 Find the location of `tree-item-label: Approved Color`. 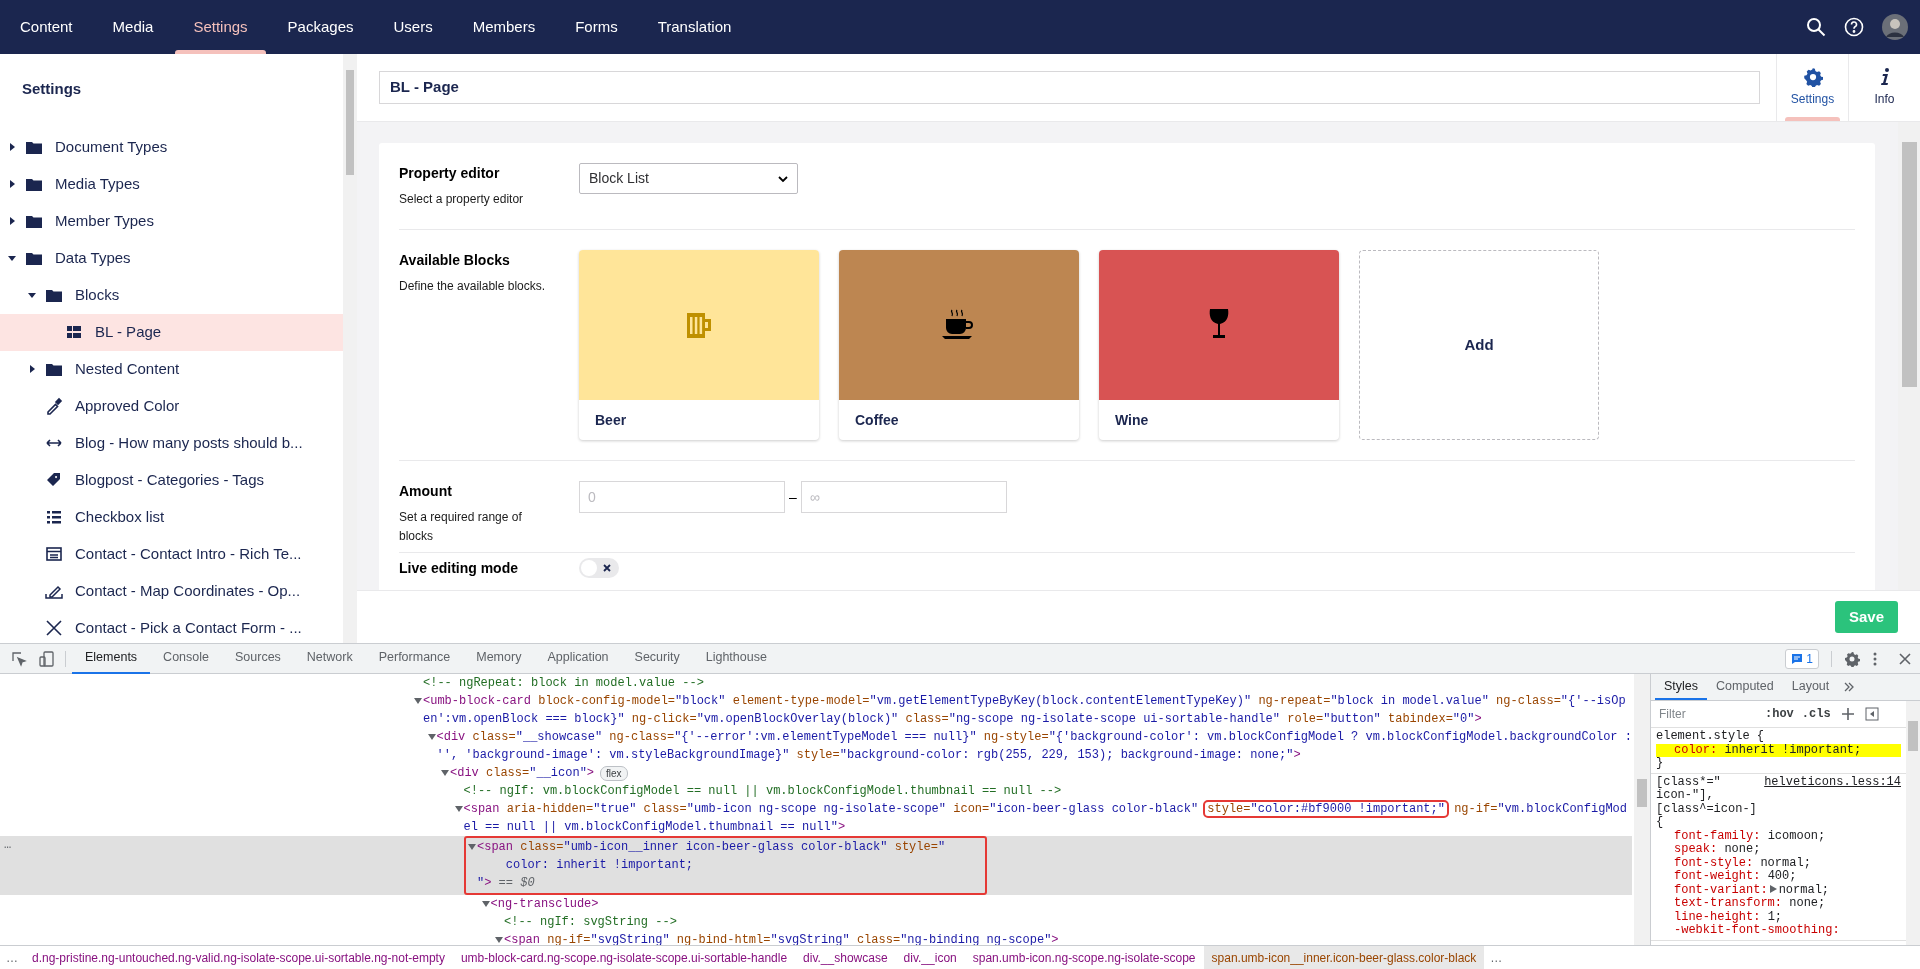

tree-item-label: Approved Color is located at coordinates (127, 406).